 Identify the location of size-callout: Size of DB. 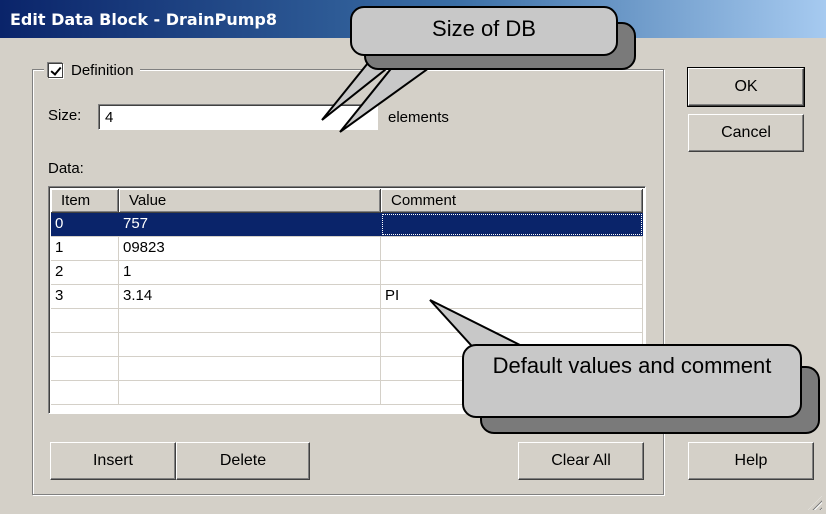
(484, 31).